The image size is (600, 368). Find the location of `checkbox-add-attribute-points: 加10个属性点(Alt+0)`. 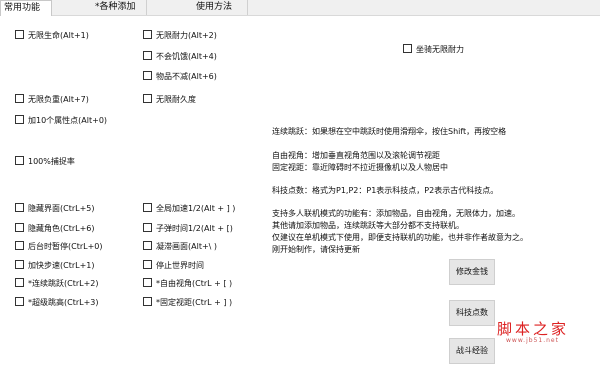

checkbox-add-attribute-points: 加10个属性点(Alt+0) is located at coordinates (61, 120).